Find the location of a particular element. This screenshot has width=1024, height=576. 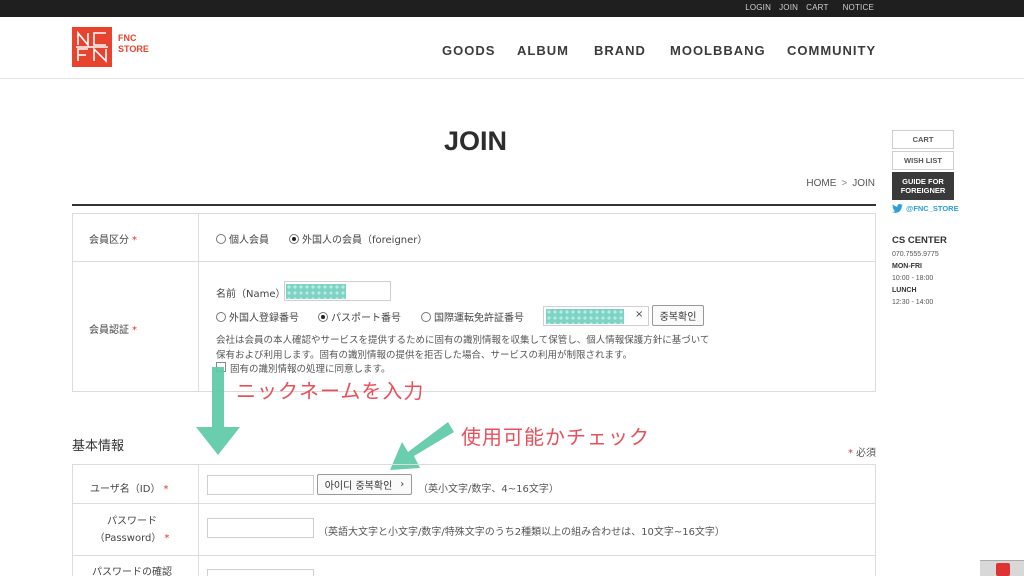

logo-text: FNC STORE is located at coordinates (133, 44).